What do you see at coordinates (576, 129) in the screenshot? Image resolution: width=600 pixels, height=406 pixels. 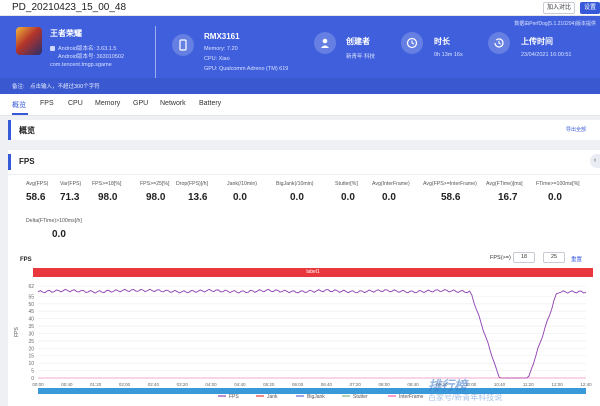 I see `export-all-button: 导出全部` at bounding box center [576, 129].